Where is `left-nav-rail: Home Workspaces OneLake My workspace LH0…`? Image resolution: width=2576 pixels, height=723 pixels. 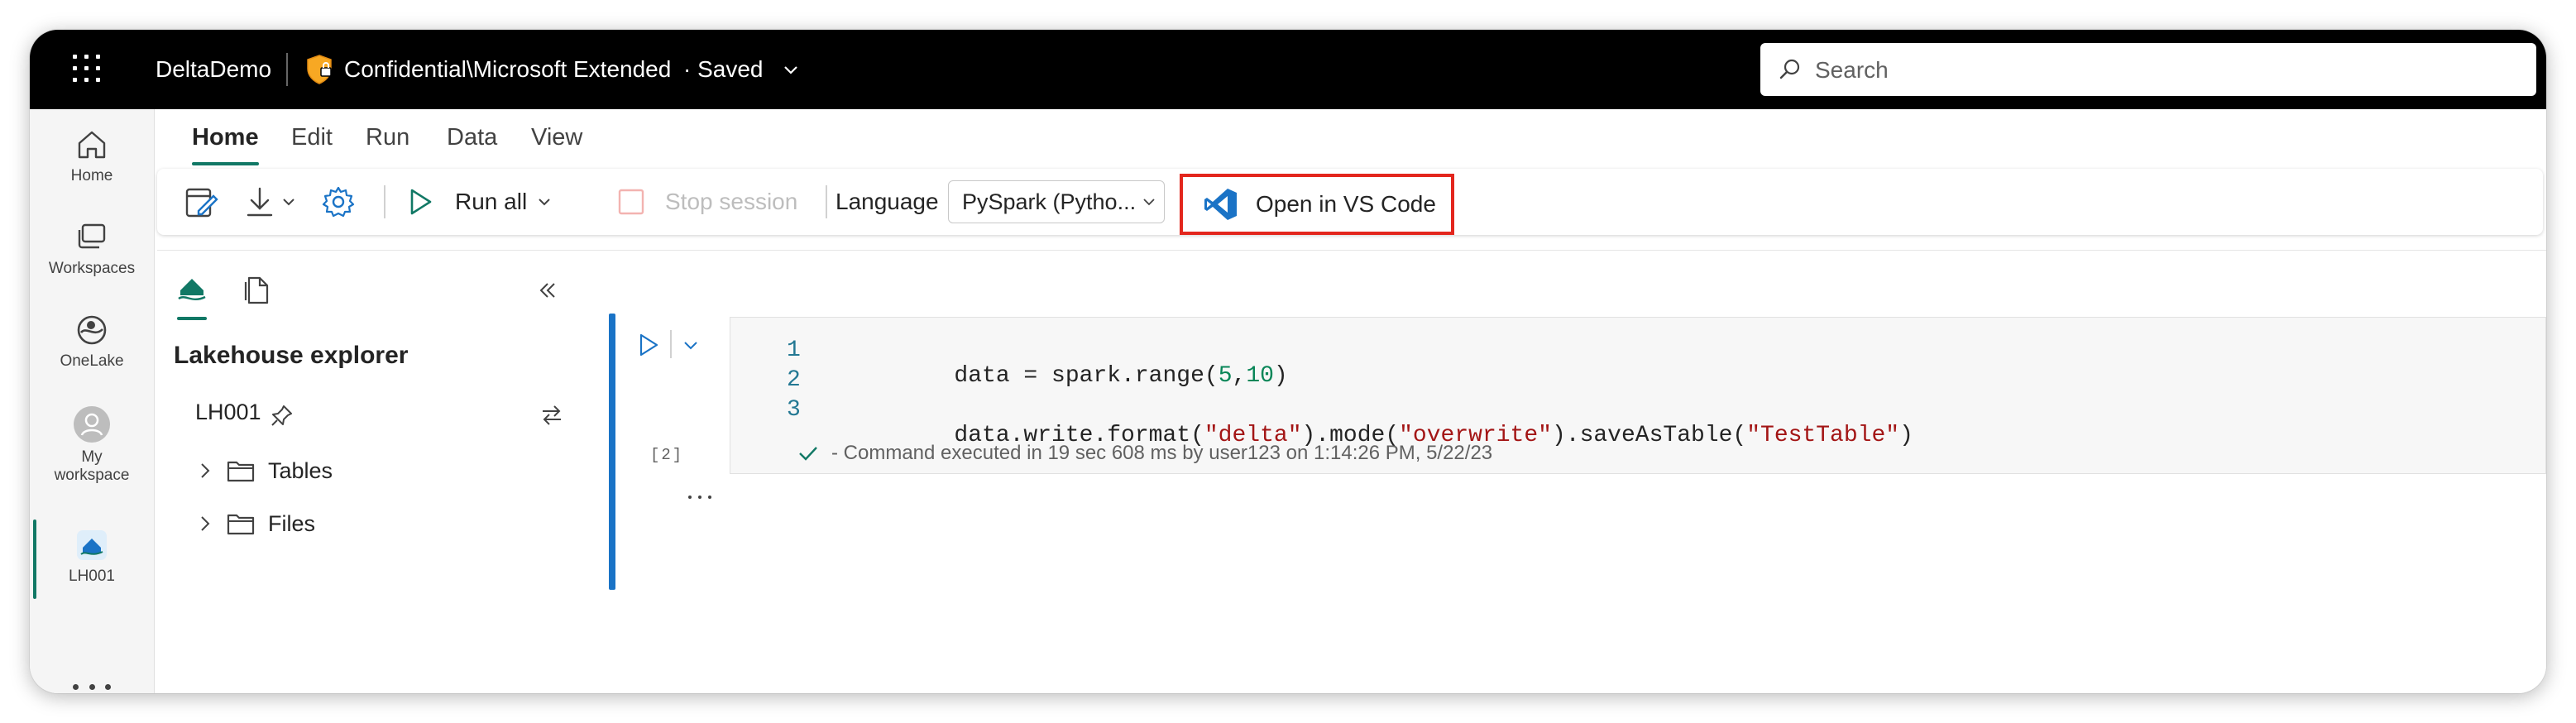 left-nav-rail: Home Workspaces OneLake My workspace LH0… is located at coordinates (93, 401).